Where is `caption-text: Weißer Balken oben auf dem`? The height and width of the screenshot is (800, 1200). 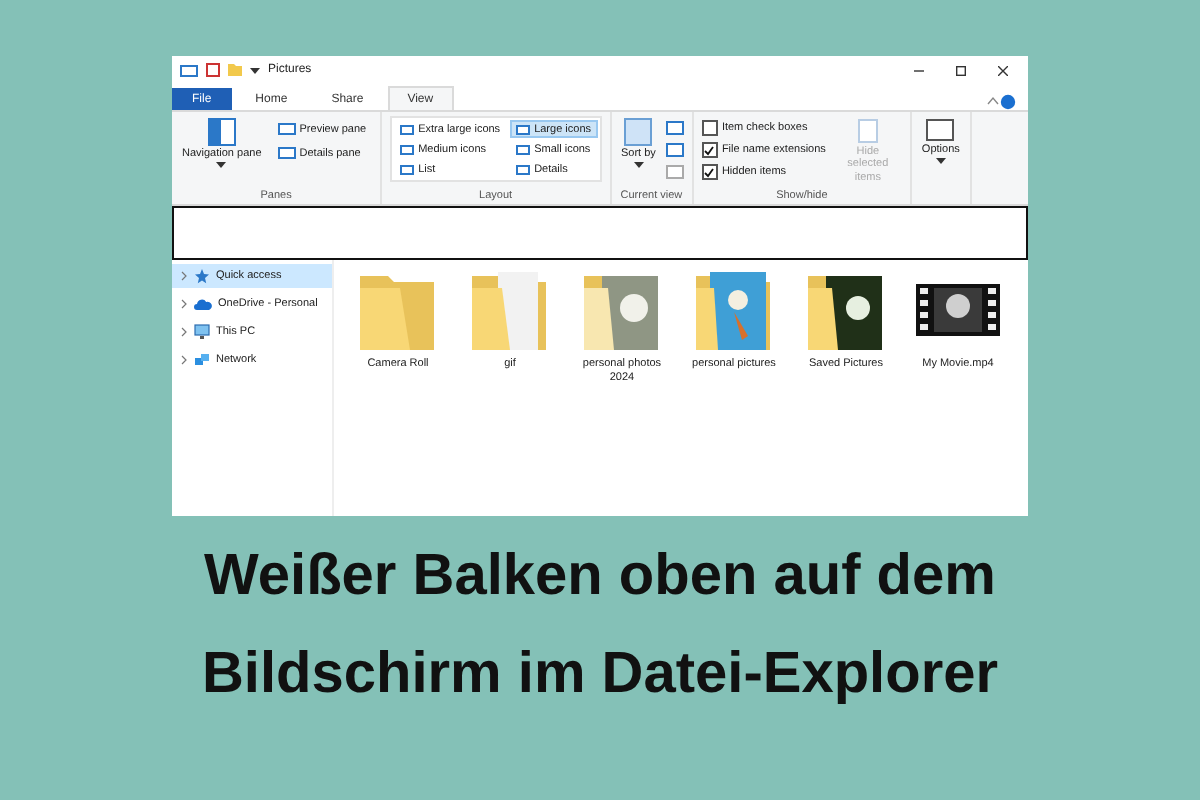
caption-text: Weißer Balken oben auf dem is located at coordinates (600, 577).